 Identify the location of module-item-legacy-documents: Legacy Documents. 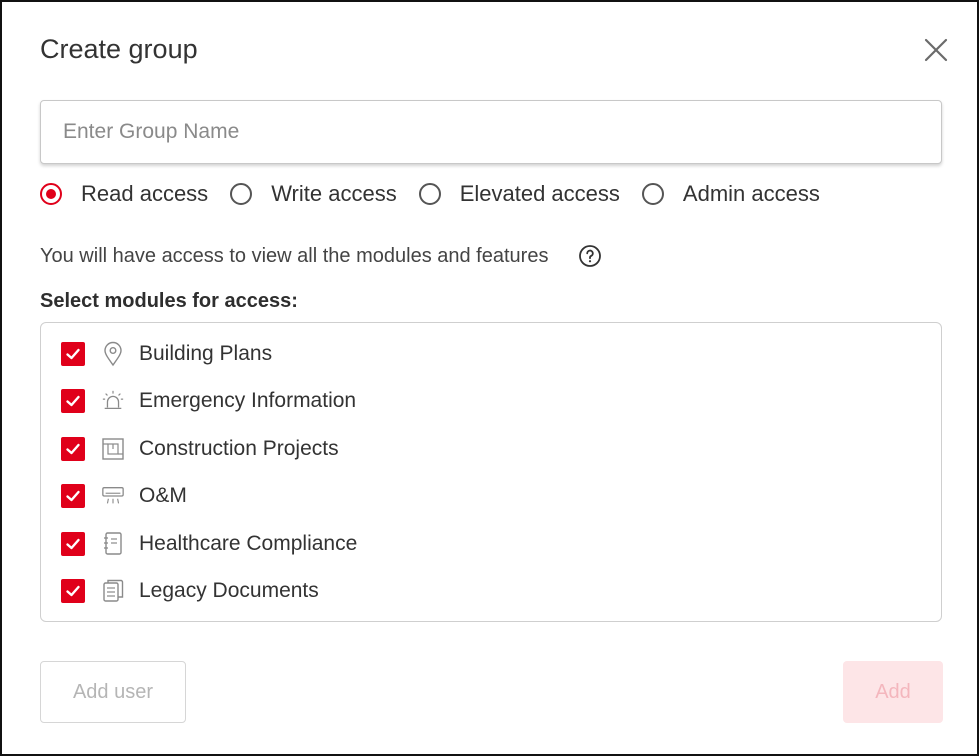
(190, 591).